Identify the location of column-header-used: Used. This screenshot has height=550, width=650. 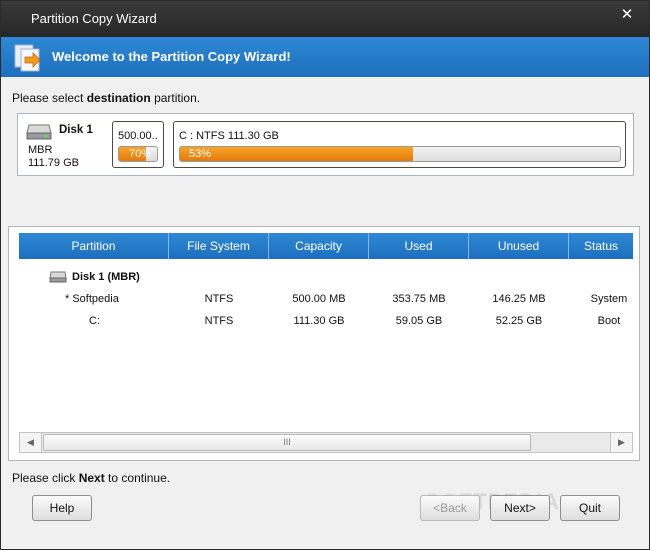
(419, 246).